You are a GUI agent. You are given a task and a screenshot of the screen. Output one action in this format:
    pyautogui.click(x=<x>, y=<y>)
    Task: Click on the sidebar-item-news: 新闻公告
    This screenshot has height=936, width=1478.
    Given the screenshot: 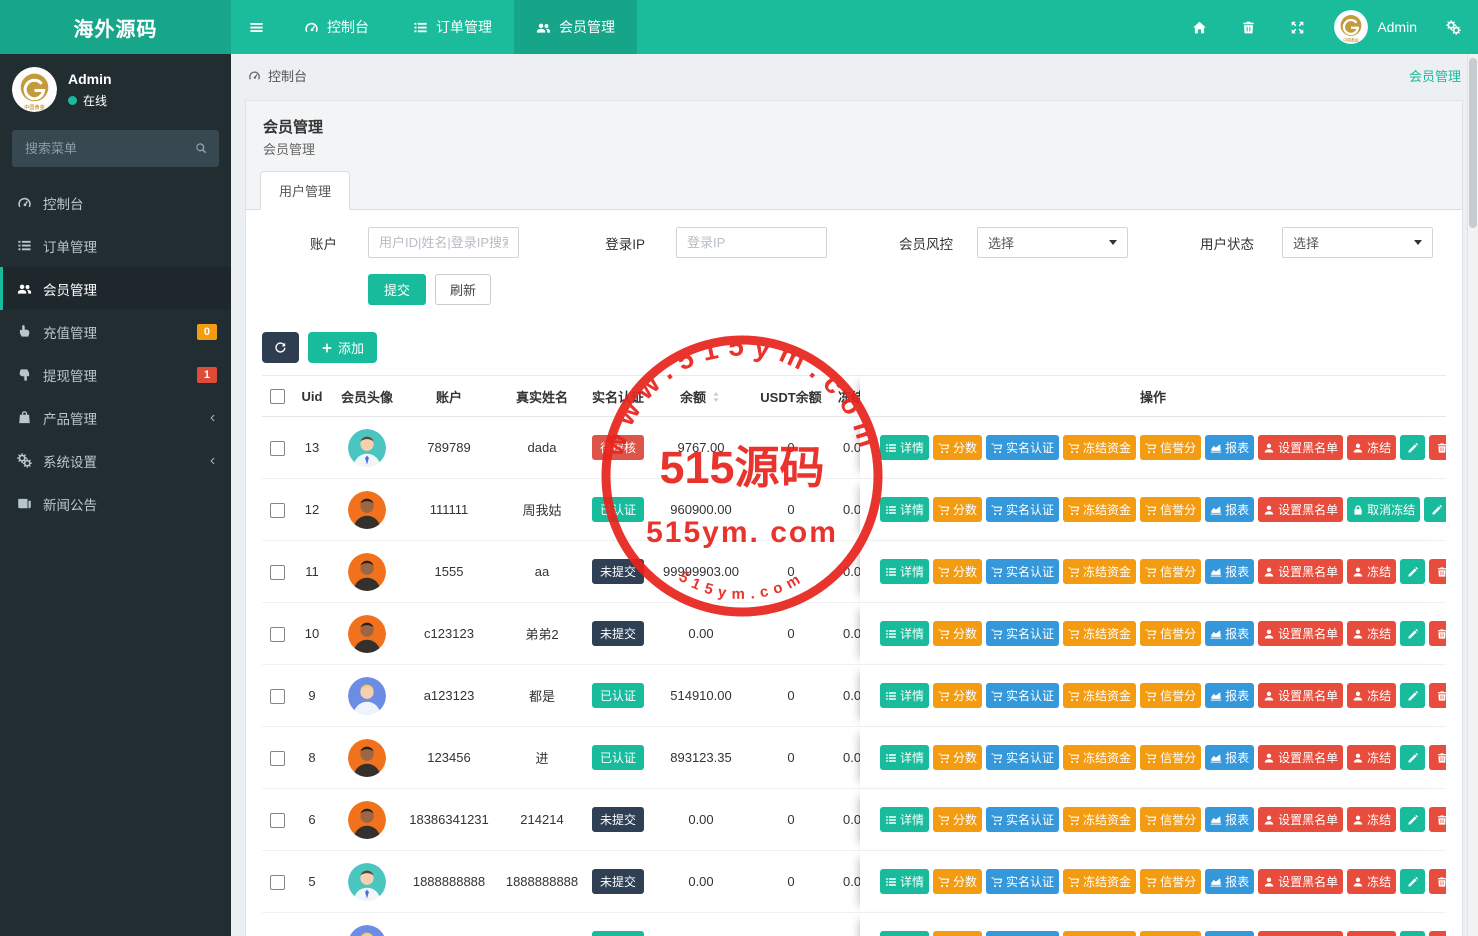 What is the action you would take?
    pyautogui.click(x=115, y=503)
    